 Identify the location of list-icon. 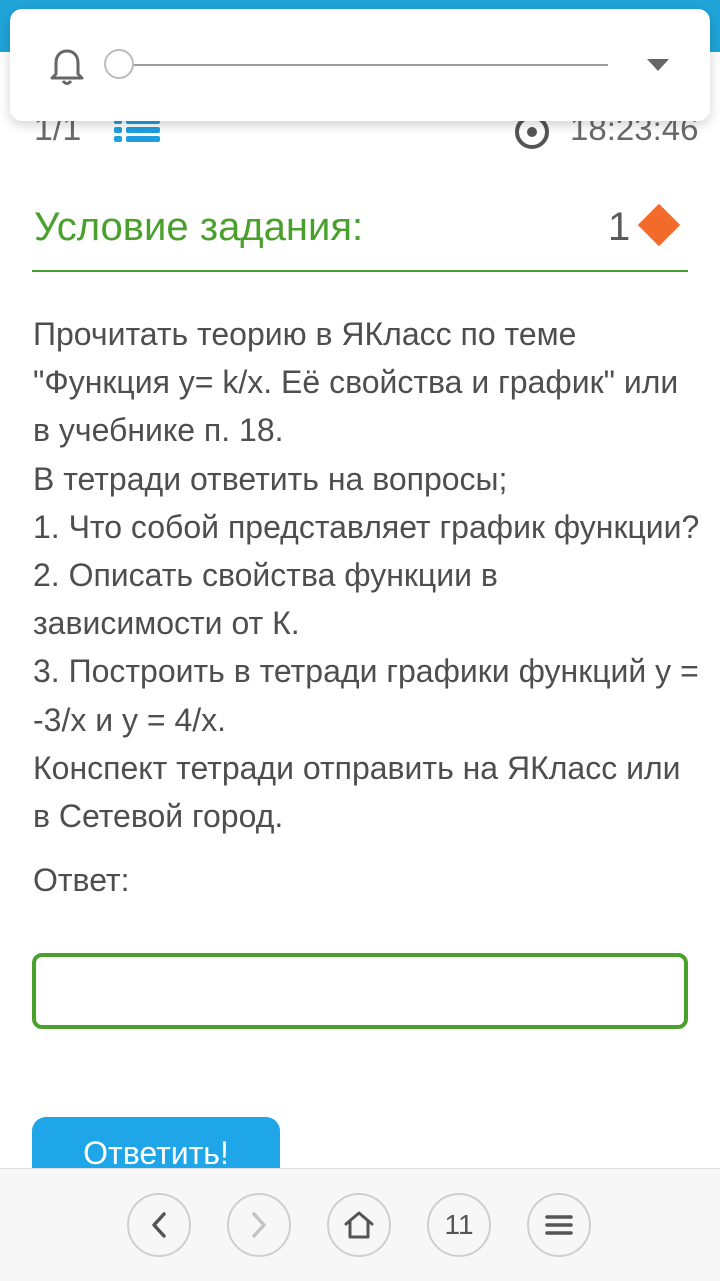
(138, 130).